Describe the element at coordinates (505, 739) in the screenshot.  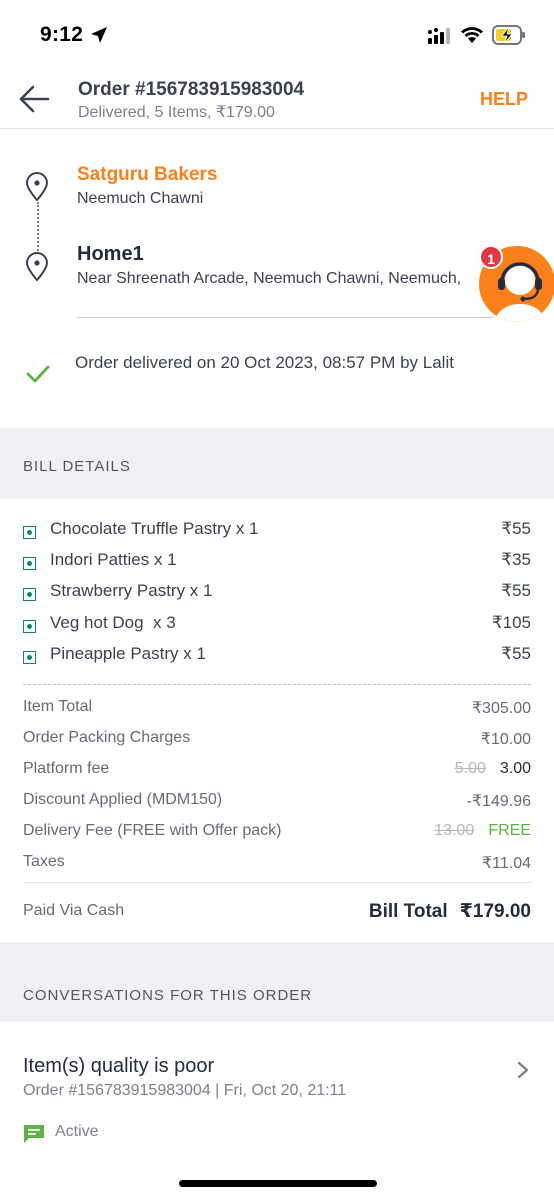
I see `charge-value: ₹10.00` at that location.